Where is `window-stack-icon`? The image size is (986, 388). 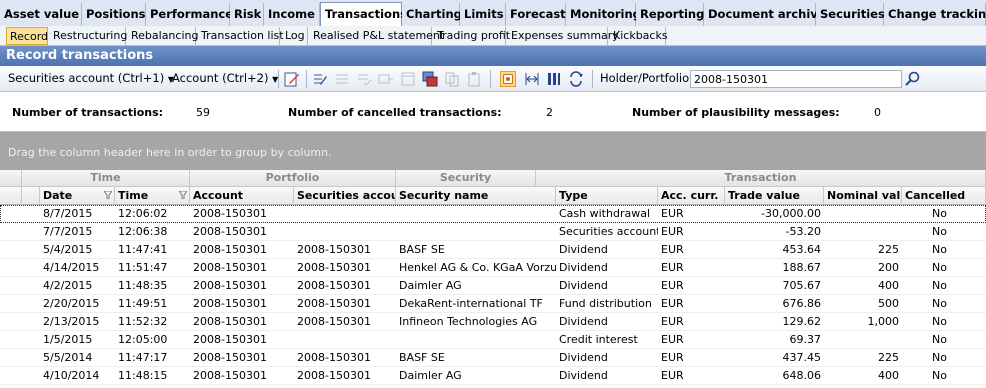 window-stack-icon is located at coordinates (430, 79).